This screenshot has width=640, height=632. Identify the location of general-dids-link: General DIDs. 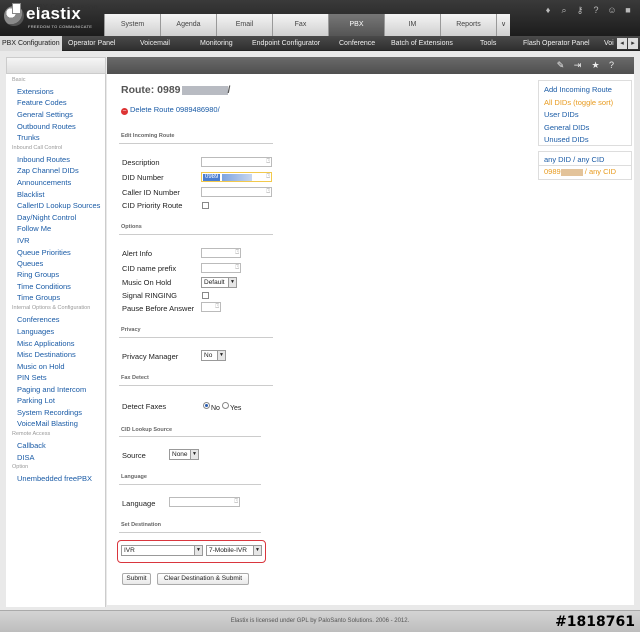
(566, 127).